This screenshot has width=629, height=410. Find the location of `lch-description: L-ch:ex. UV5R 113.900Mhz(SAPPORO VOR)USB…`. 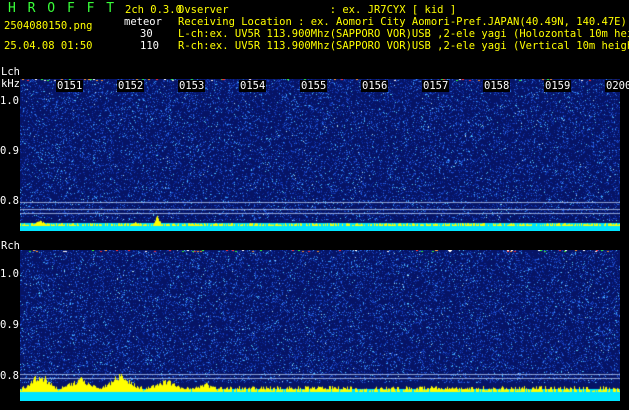

lch-description: L-ch:ex. UV5R 113.900Mhz(SAPPORO VOR)USB… is located at coordinates (403, 34).